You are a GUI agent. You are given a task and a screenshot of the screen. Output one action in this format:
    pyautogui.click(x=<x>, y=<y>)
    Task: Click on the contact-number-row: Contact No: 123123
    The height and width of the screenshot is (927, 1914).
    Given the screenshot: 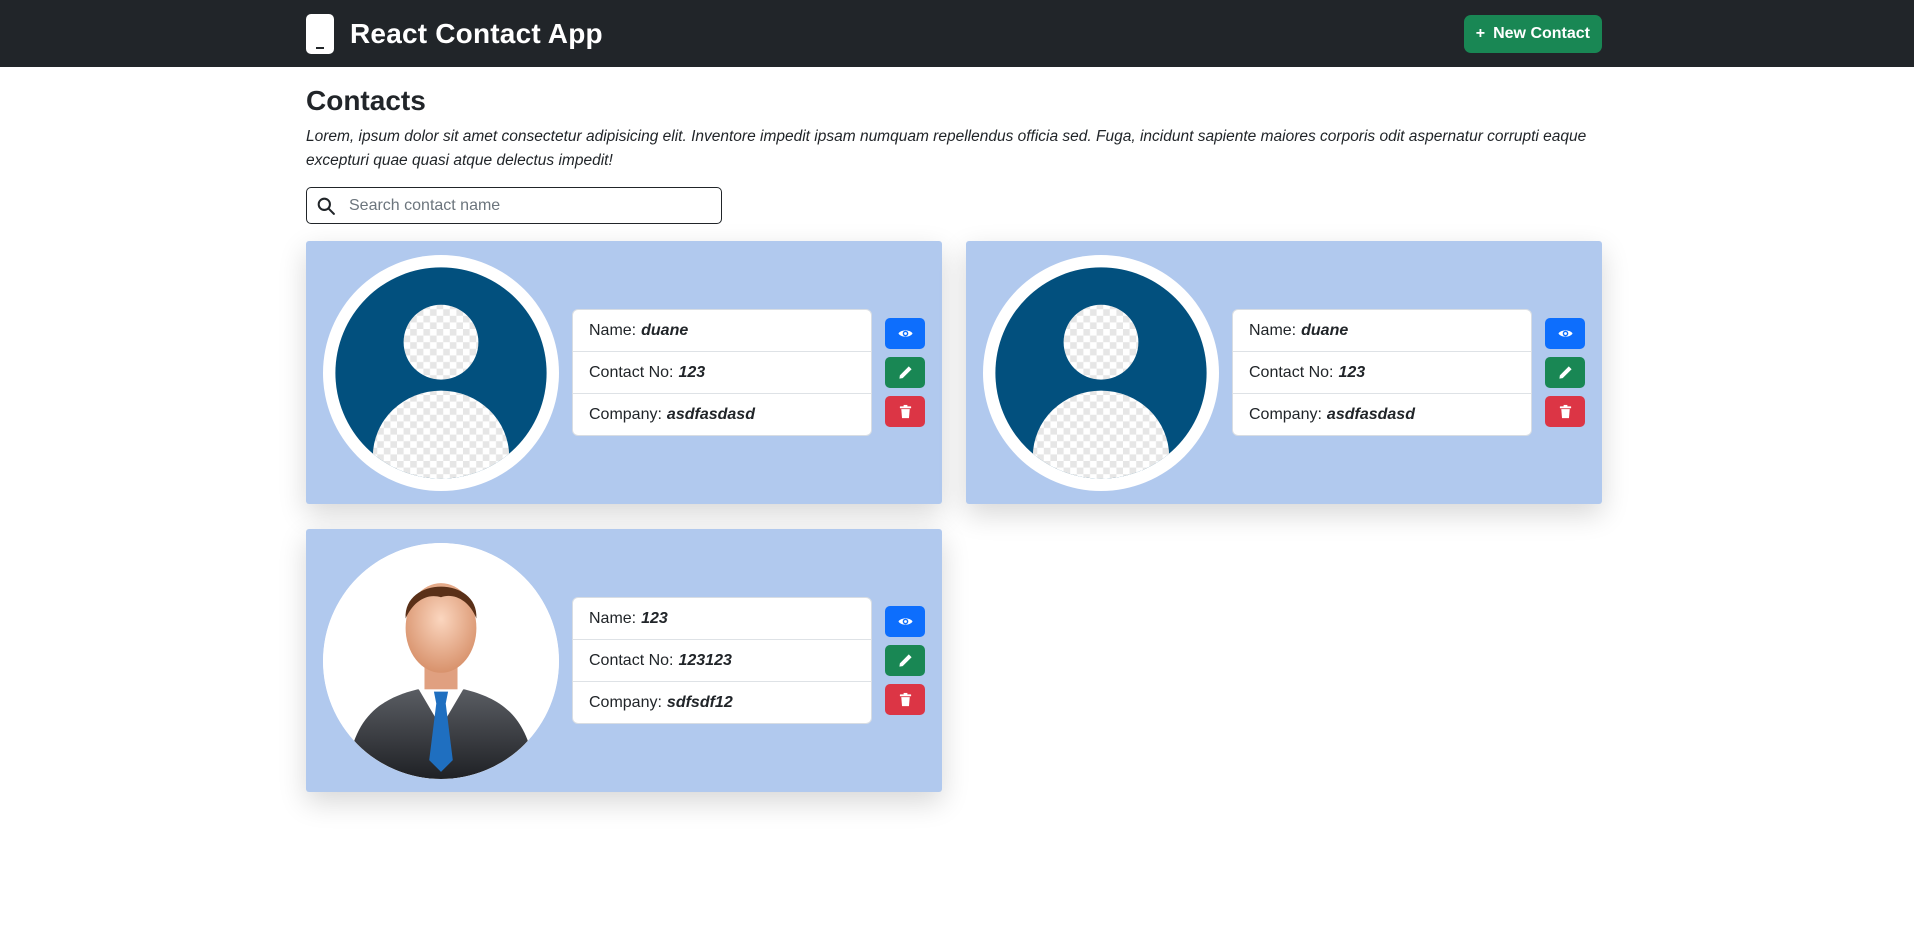 What is the action you would take?
    pyautogui.click(x=722, y=661)
    